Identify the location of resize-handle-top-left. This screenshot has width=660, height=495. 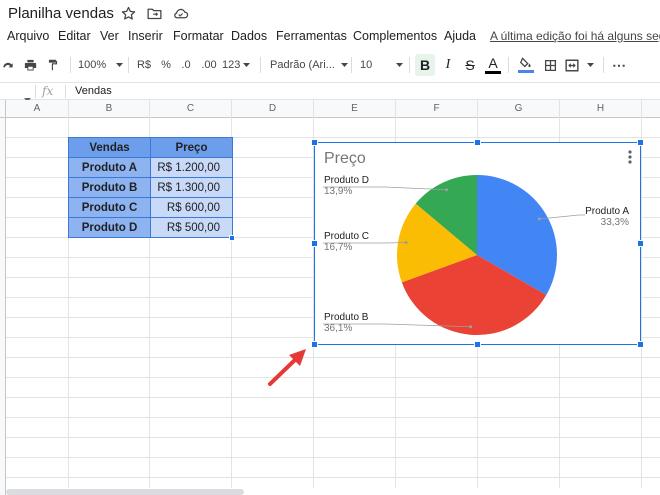
(314, 142).